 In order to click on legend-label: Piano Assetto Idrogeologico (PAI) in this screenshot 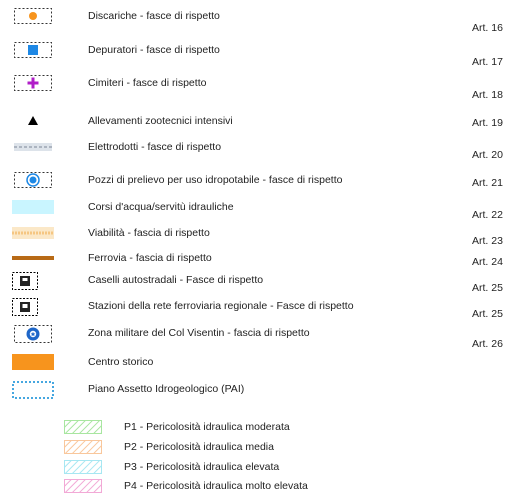, I will do `click(166, 389)`.